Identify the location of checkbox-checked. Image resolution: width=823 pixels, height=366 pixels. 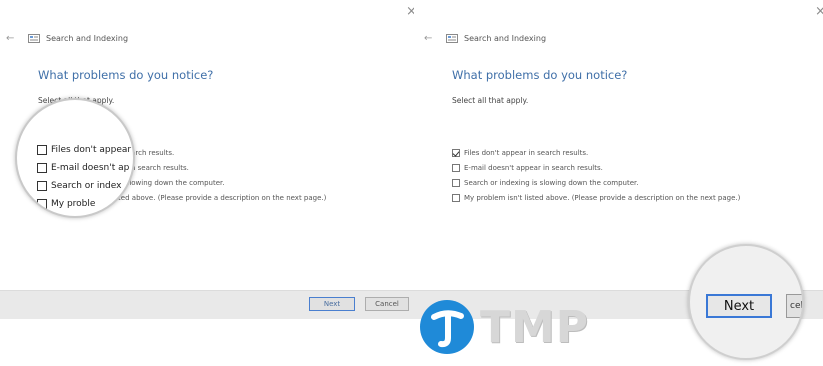
(456, 152).